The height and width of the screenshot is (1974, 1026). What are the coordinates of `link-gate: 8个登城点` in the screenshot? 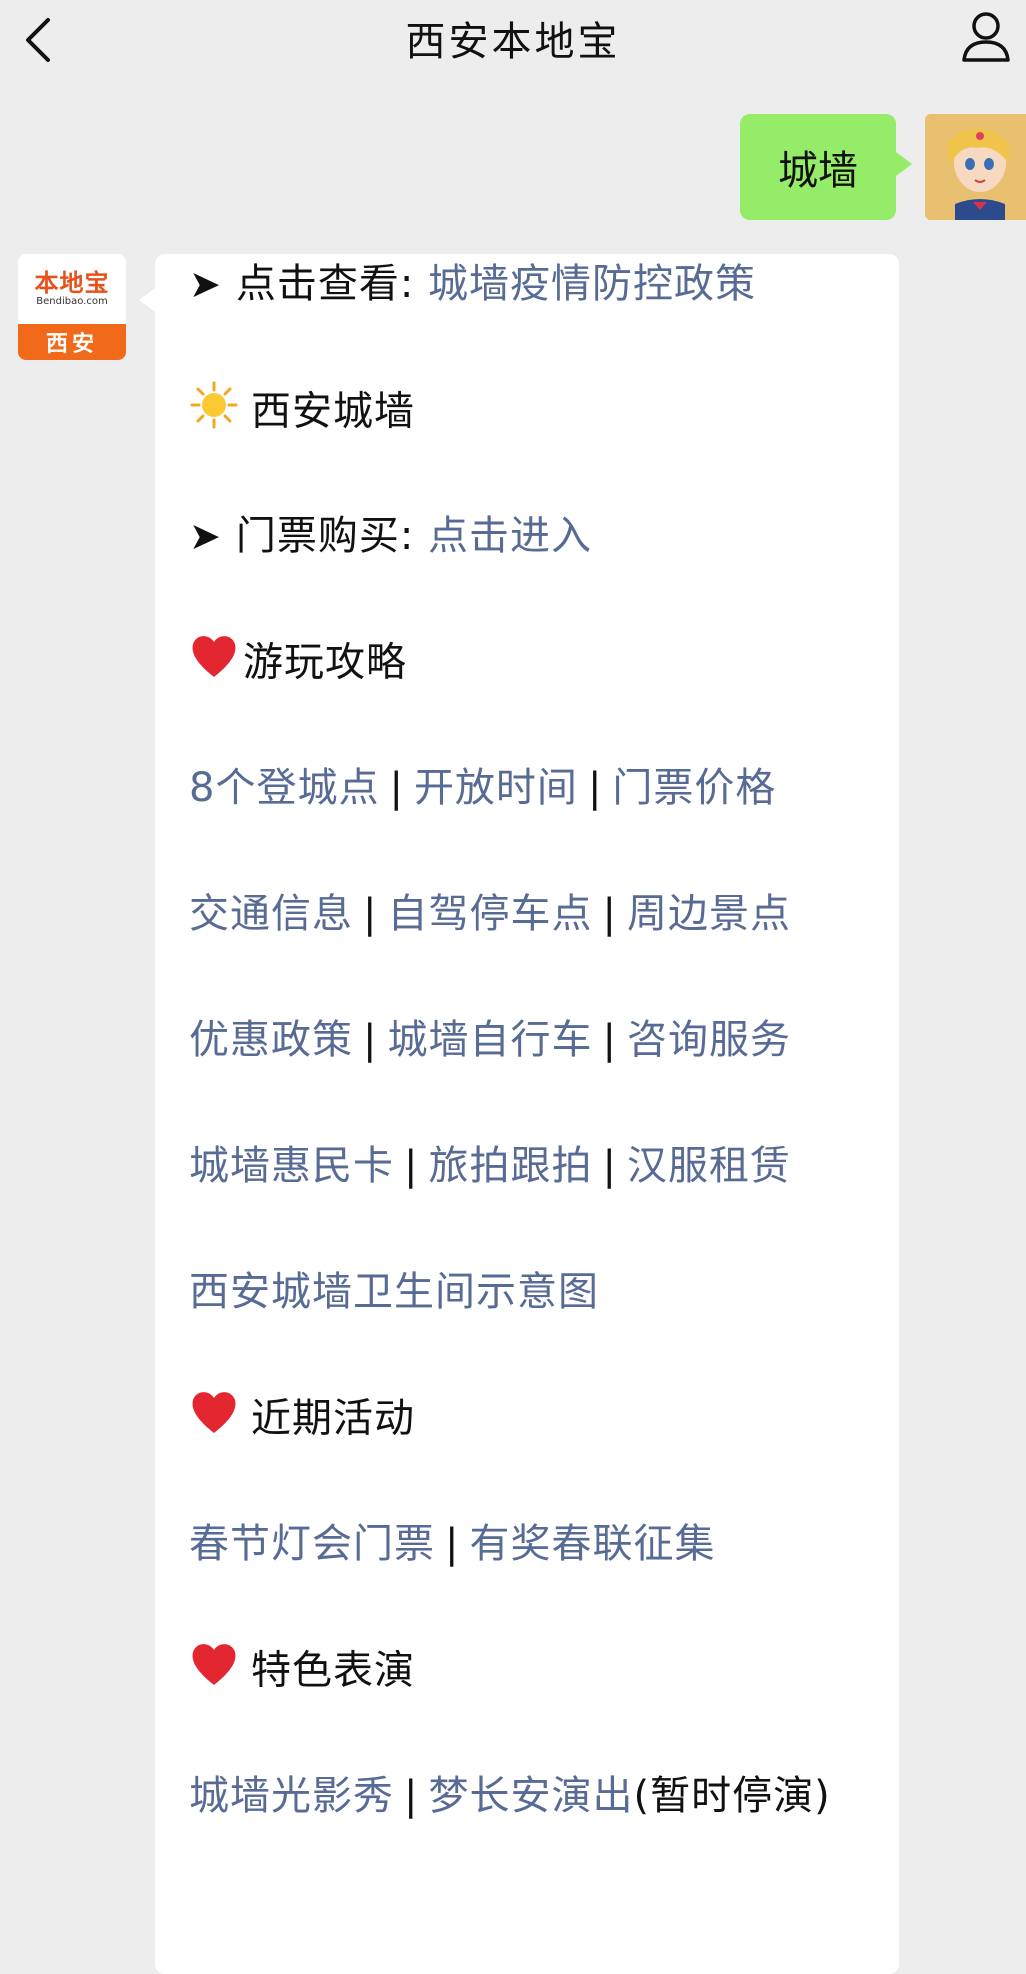 It's located at (284, 788).